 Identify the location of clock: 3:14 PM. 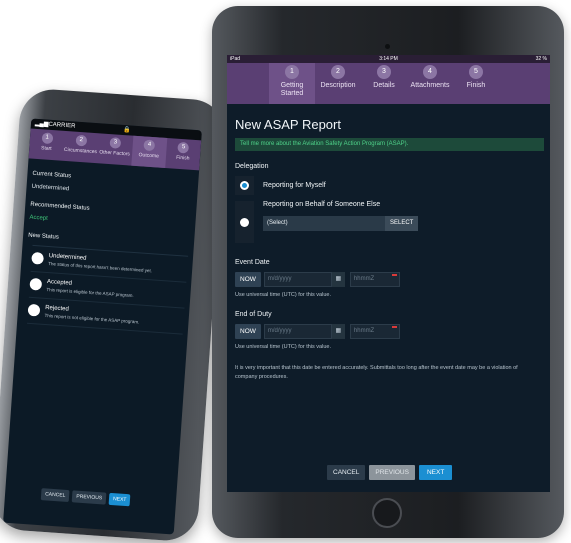
(388, 59).